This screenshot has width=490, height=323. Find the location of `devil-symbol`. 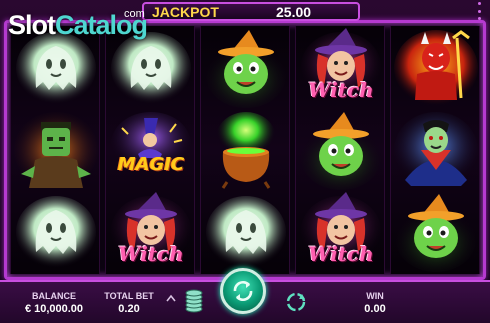

devil-symbol is located at coordinates (436, 68).